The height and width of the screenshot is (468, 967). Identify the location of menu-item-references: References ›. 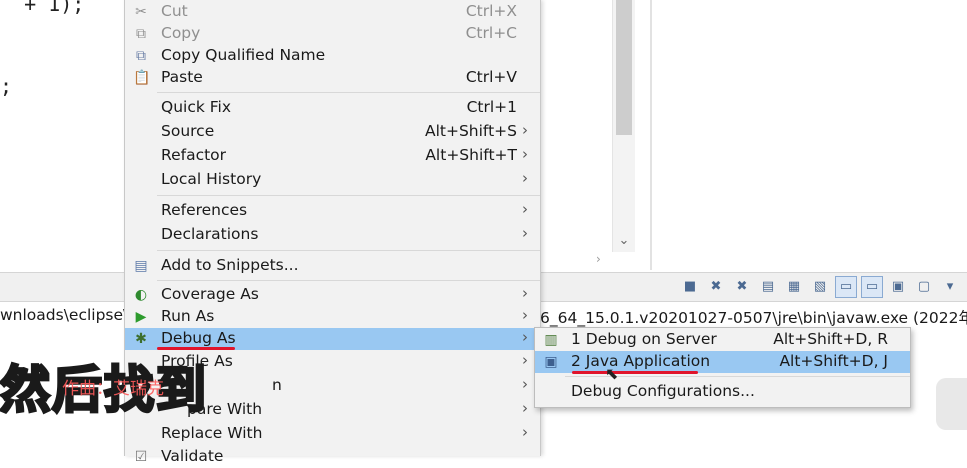
(332, 211).